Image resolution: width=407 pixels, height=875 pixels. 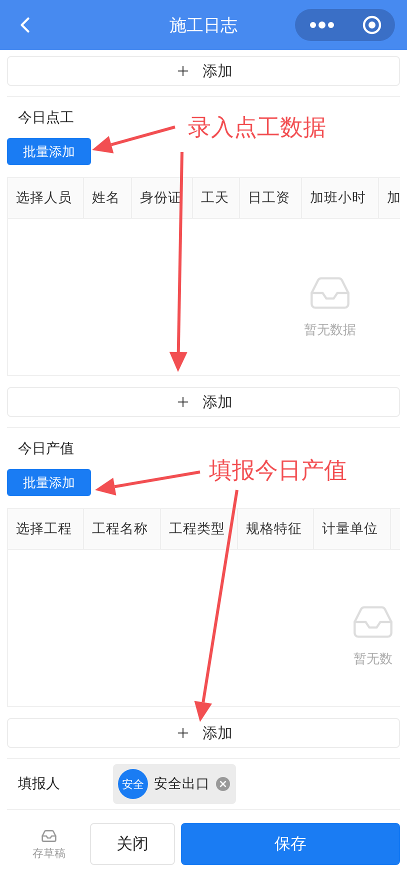 What do you see at coordinates (108, 198) in the screenshot?
I see `column-header: 姓名` at bounding box center [108, 198].